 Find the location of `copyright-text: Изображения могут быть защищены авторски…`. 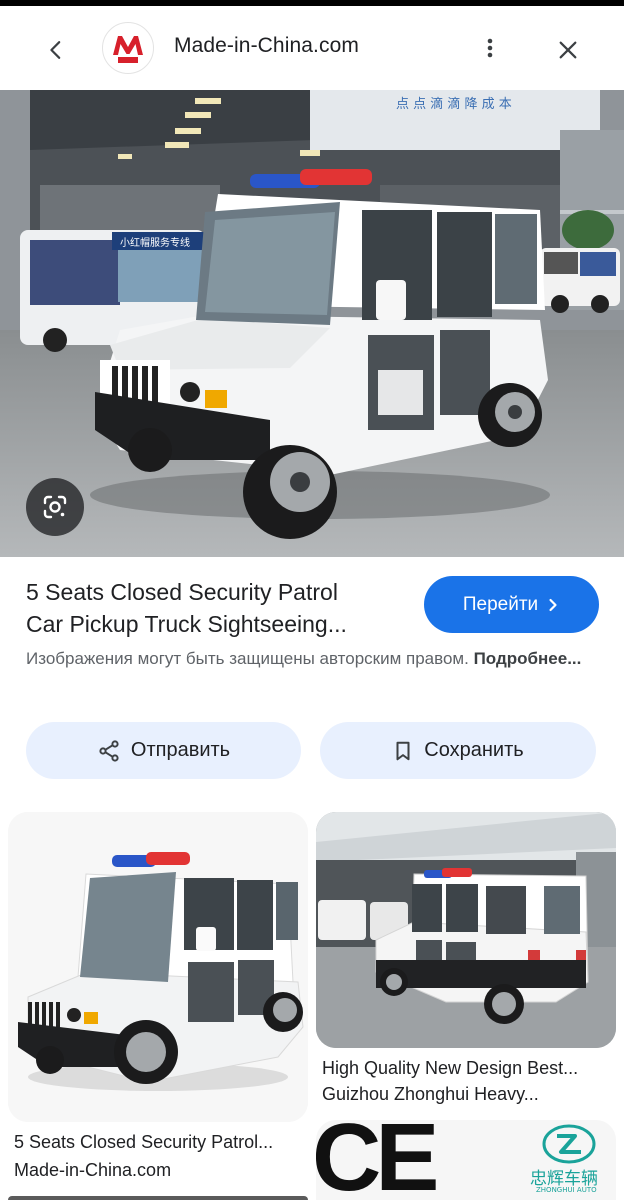

copyright-text: Изображения могут быть защищены авторски… is located at coordinates (247, 658).